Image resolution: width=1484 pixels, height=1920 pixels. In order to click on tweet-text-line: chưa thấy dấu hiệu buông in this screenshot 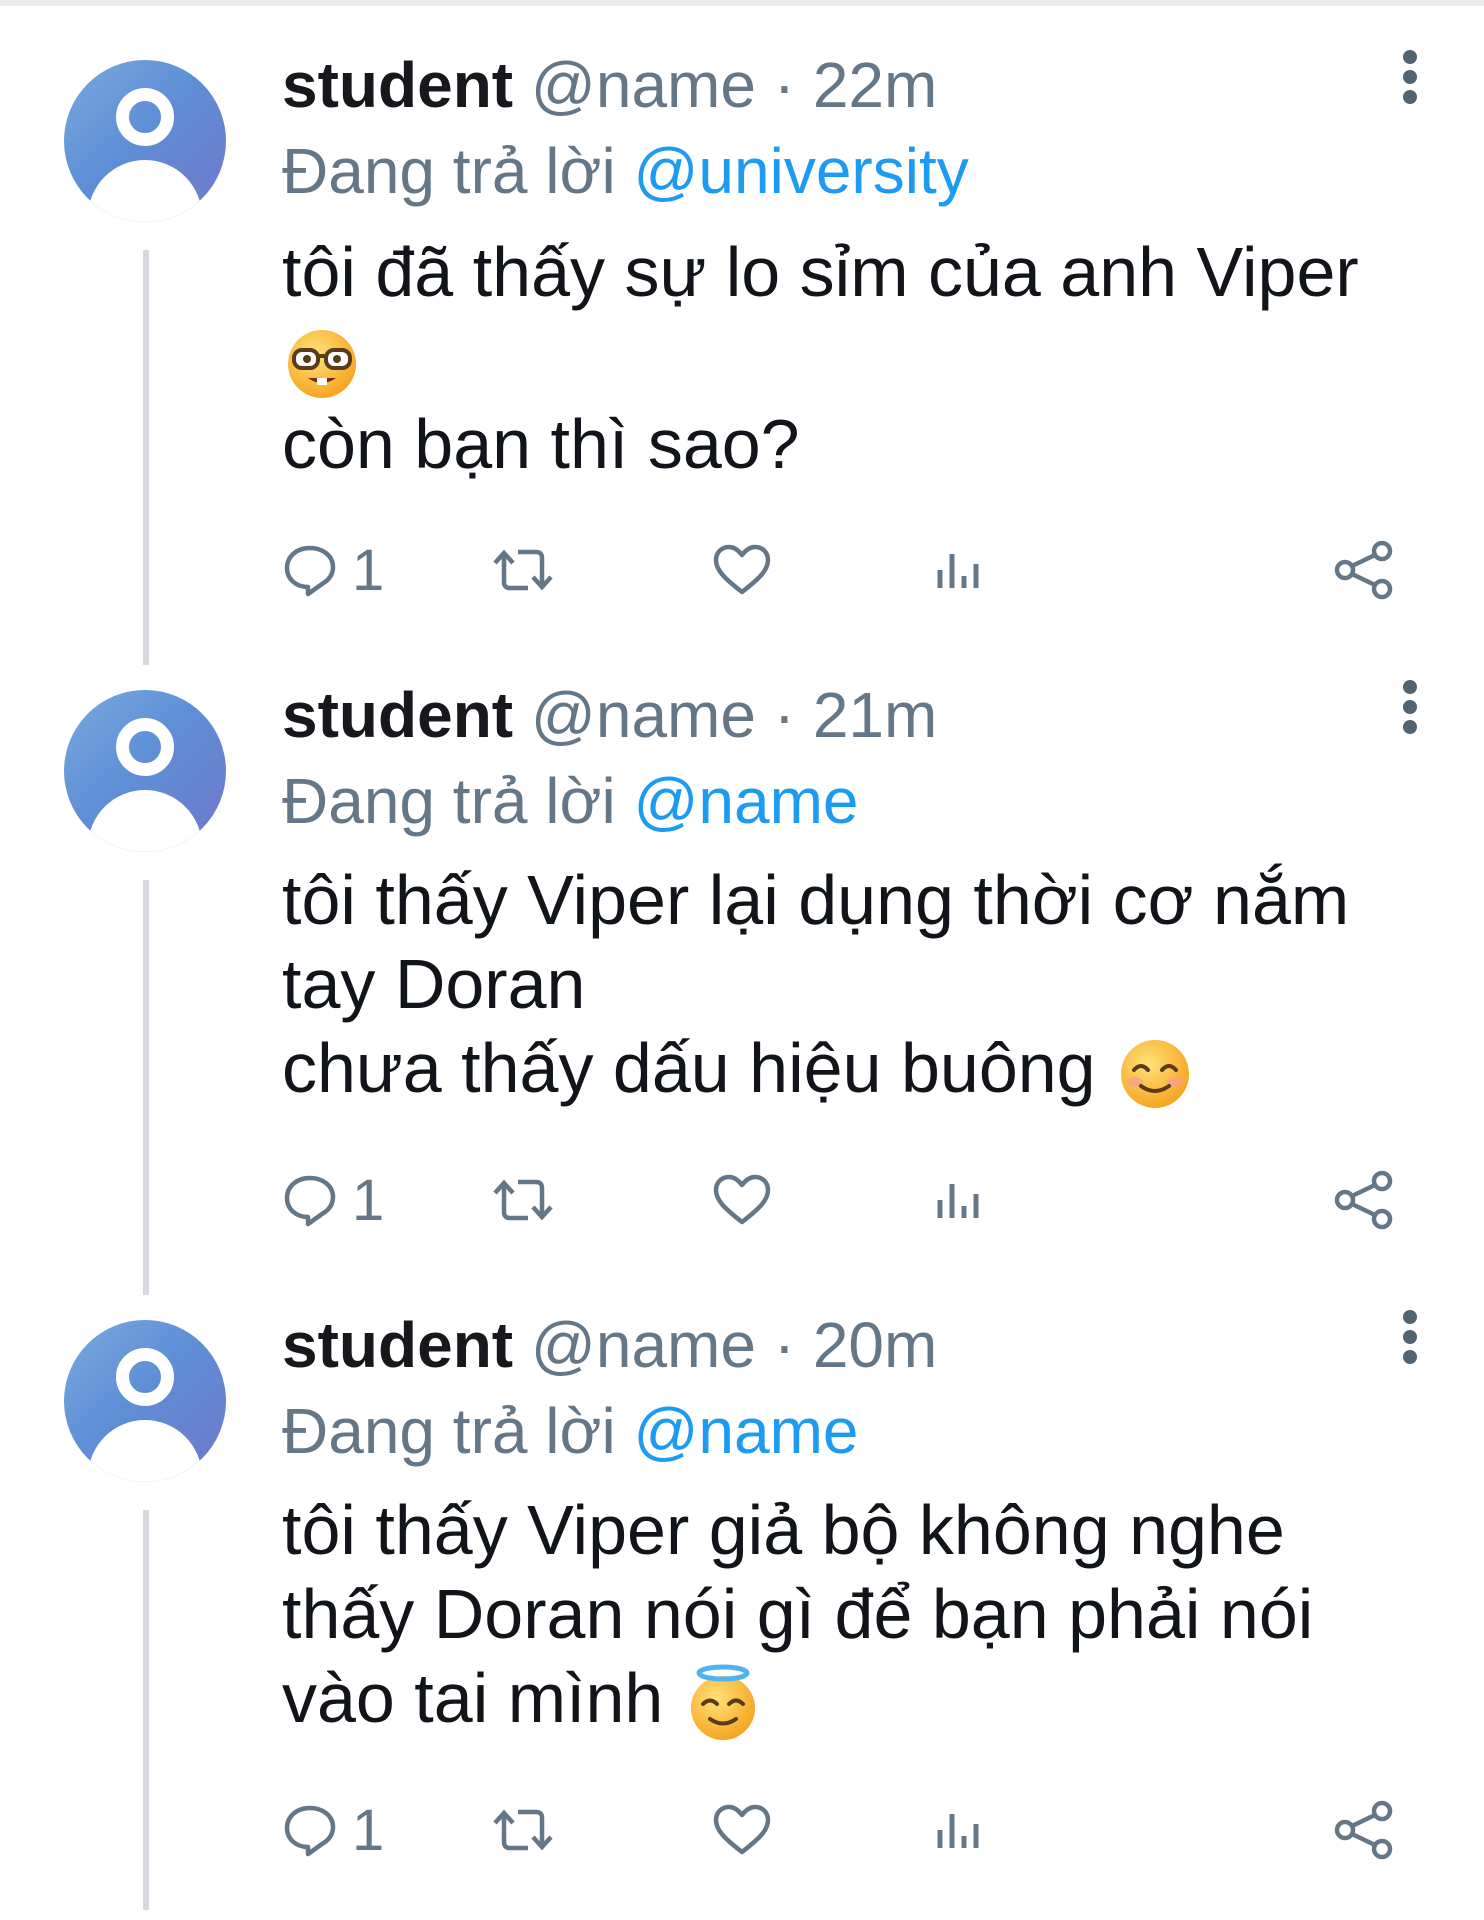, I will do `click(862, 1070)`.